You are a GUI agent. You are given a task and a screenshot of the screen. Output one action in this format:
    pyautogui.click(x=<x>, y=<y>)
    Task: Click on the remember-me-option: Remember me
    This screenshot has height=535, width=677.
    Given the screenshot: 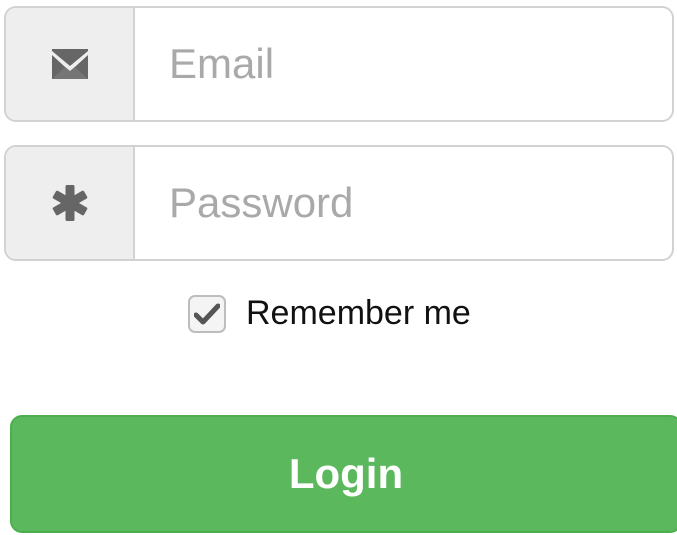 What is the action you would take?
    pyautogui.click(x=329, y=313)
    